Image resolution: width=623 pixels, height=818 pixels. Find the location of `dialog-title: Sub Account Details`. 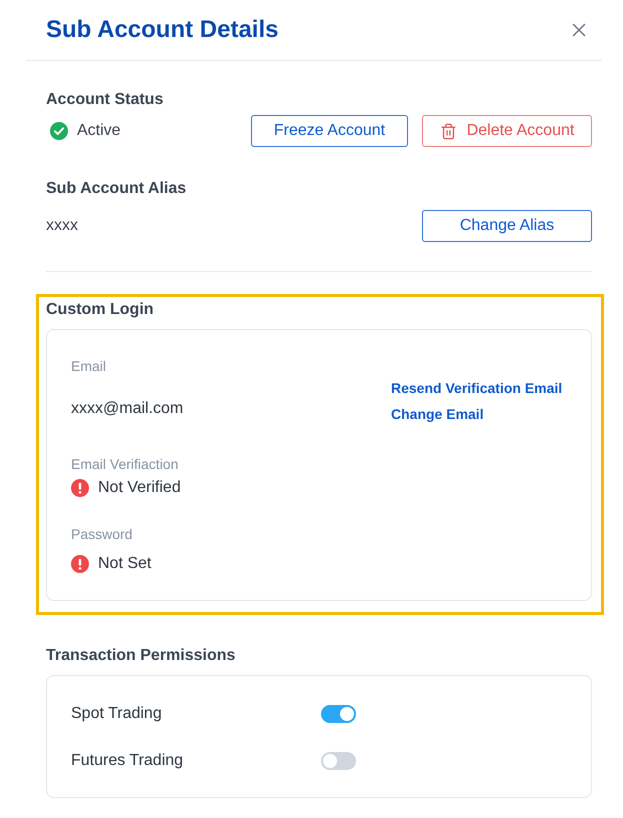

dialog-title: Sub Account Details is located at coordinates (162, 30).